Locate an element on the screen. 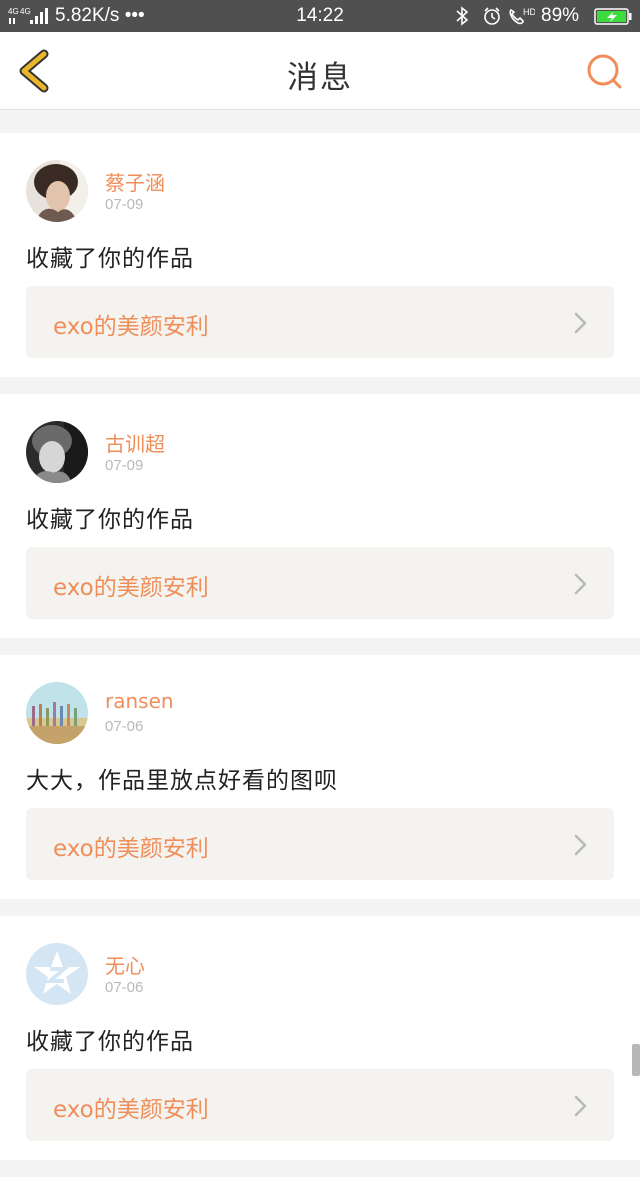 The height and width of the screenshot is (1177, 640). user-name: ransen is located at coordinates (139, 701).